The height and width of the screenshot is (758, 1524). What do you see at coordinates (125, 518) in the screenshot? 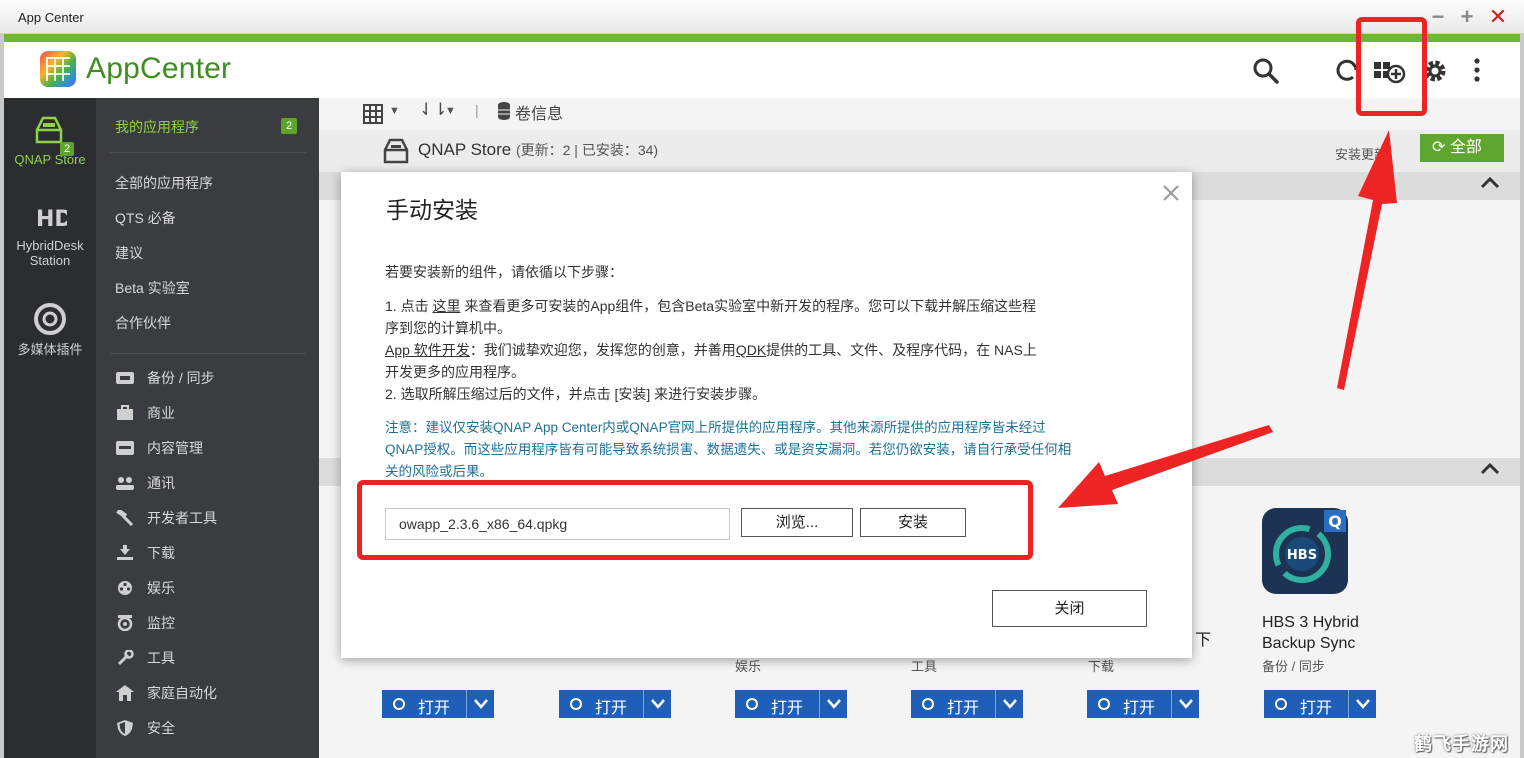
I see `hammer-icon` at bounding box center [125, 518].